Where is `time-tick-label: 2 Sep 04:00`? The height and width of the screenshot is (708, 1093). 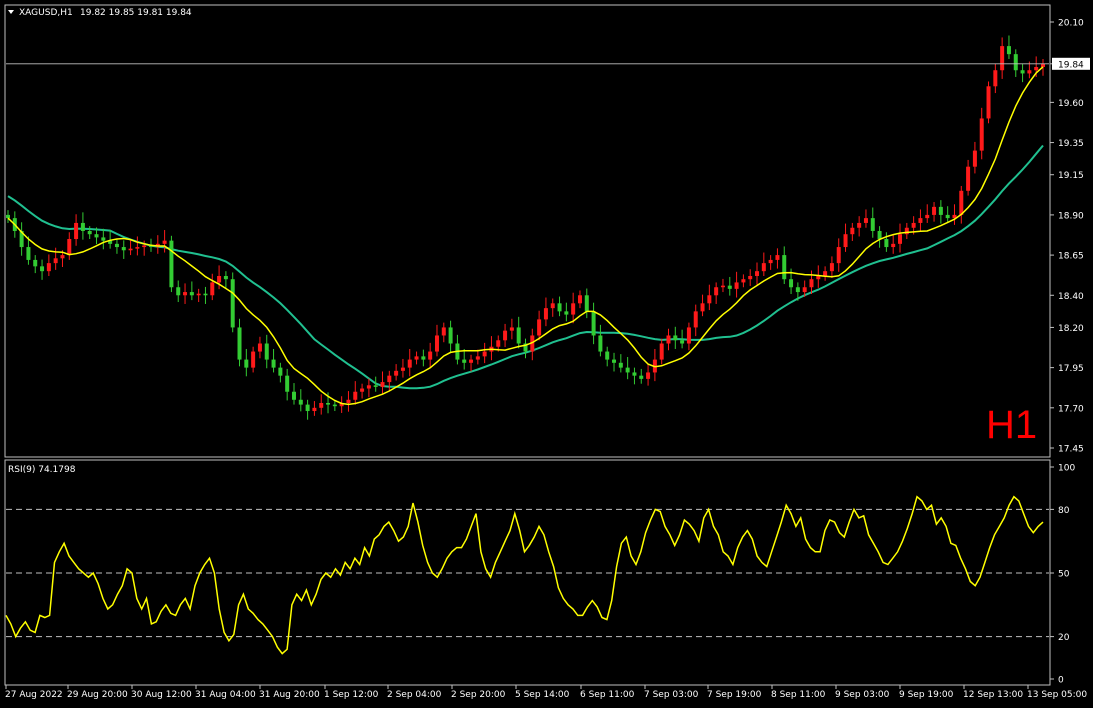 time-tick-label: 2 Sep 04:00 is located at coordinates (414, 695).